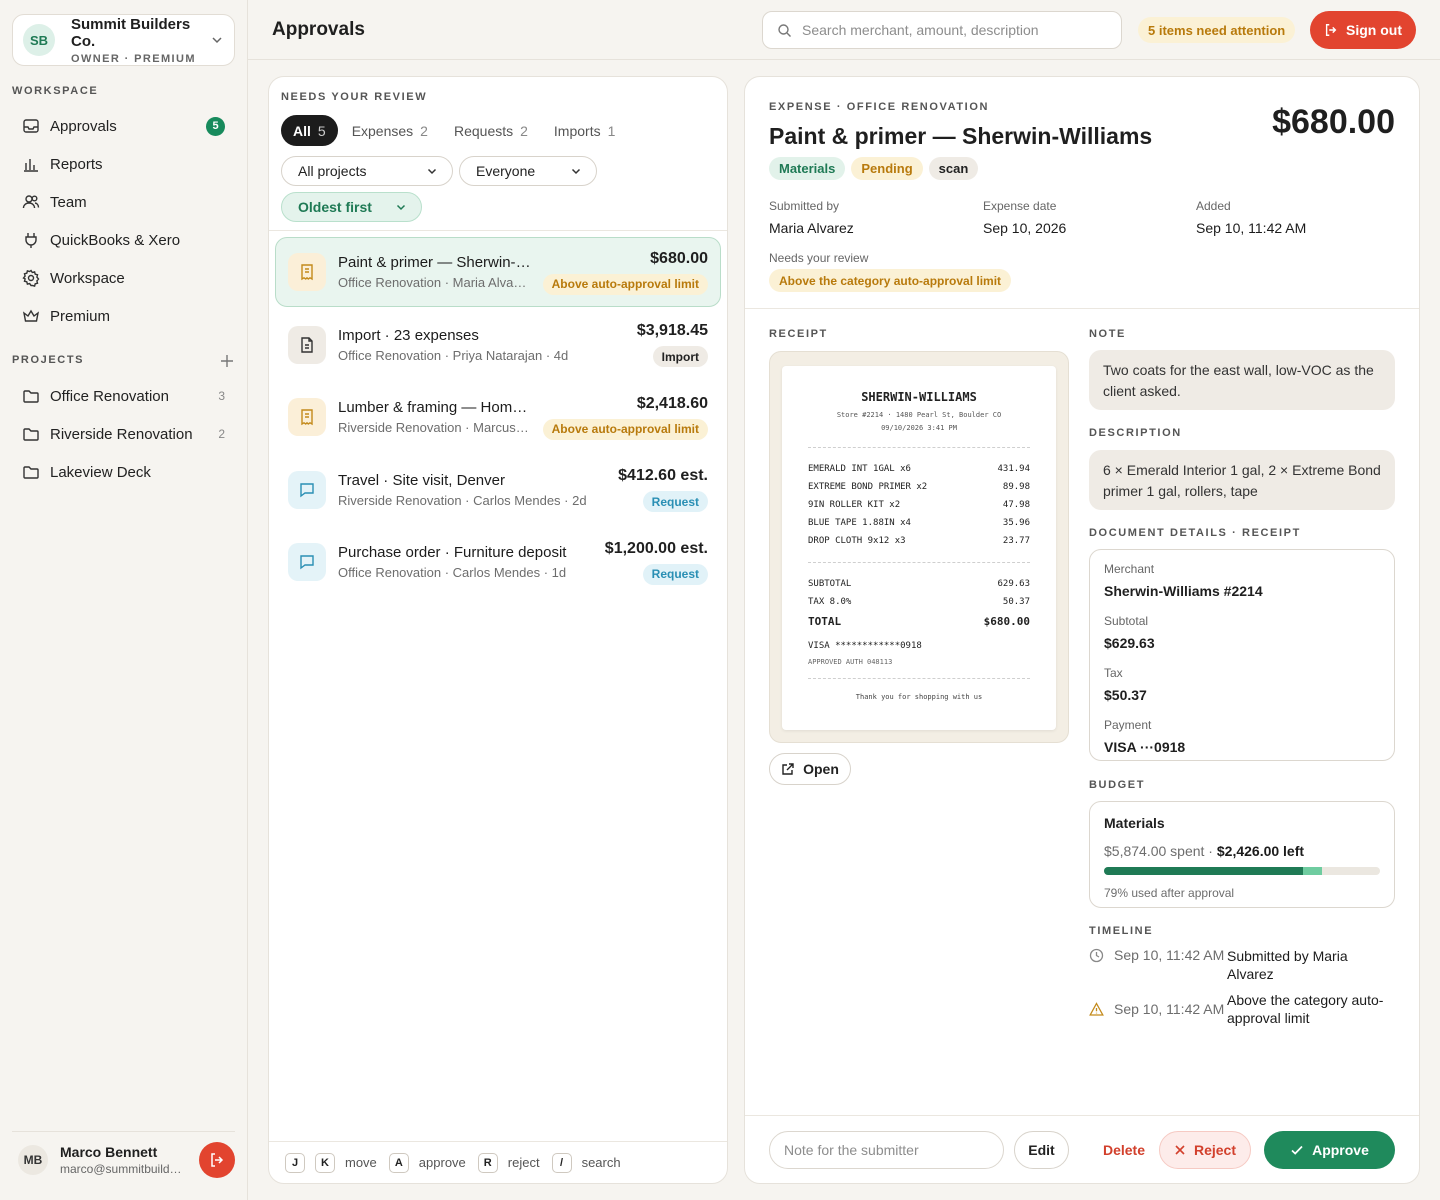 This screenshot has width=1440, height=1200. What do you see at coordinates (919, 505) in the screenshot?
I see `receipt-line: 9IN ROLLER KIT x2 47.98` at bounding box center [919, 505].